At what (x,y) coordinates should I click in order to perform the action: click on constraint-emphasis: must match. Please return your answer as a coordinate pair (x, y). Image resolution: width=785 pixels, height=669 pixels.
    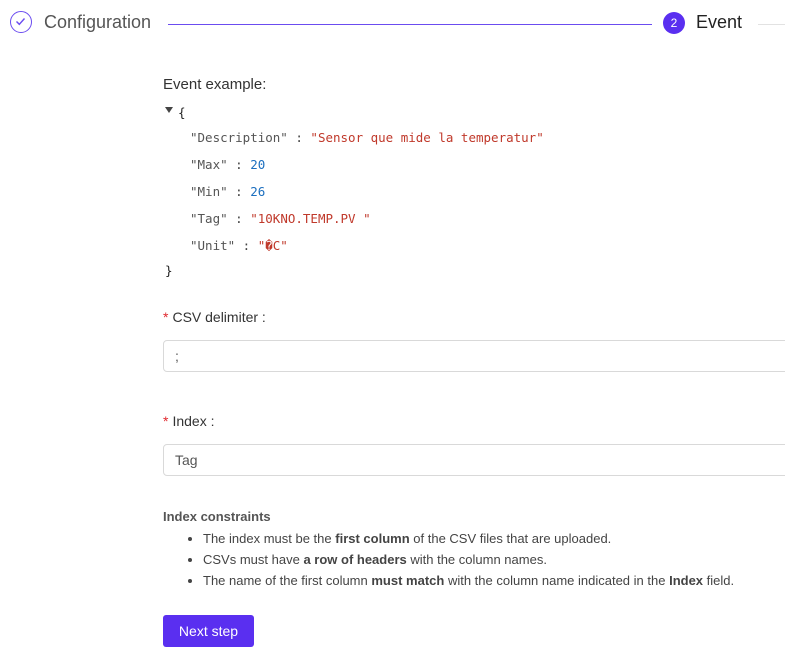
    Looking at the image, I should click on (408, 580).